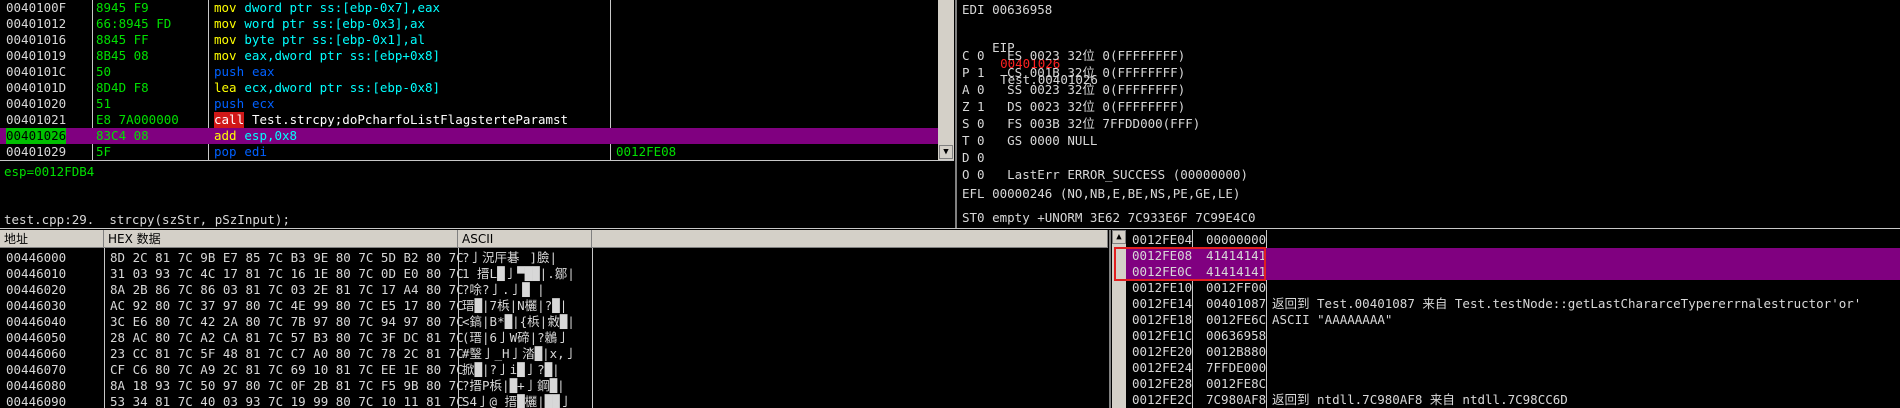 The height and width of the screenshot is (408, 1900). Describe the element at coordinates (1513, 384) in the screenshot. I see `stack-row: 0012FE28 0012FE8C` at that location.